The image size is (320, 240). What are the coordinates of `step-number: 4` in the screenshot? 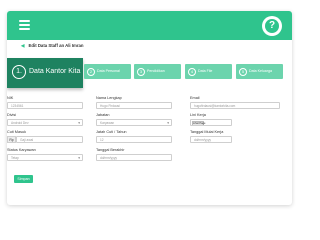 It's located at (192, 71).